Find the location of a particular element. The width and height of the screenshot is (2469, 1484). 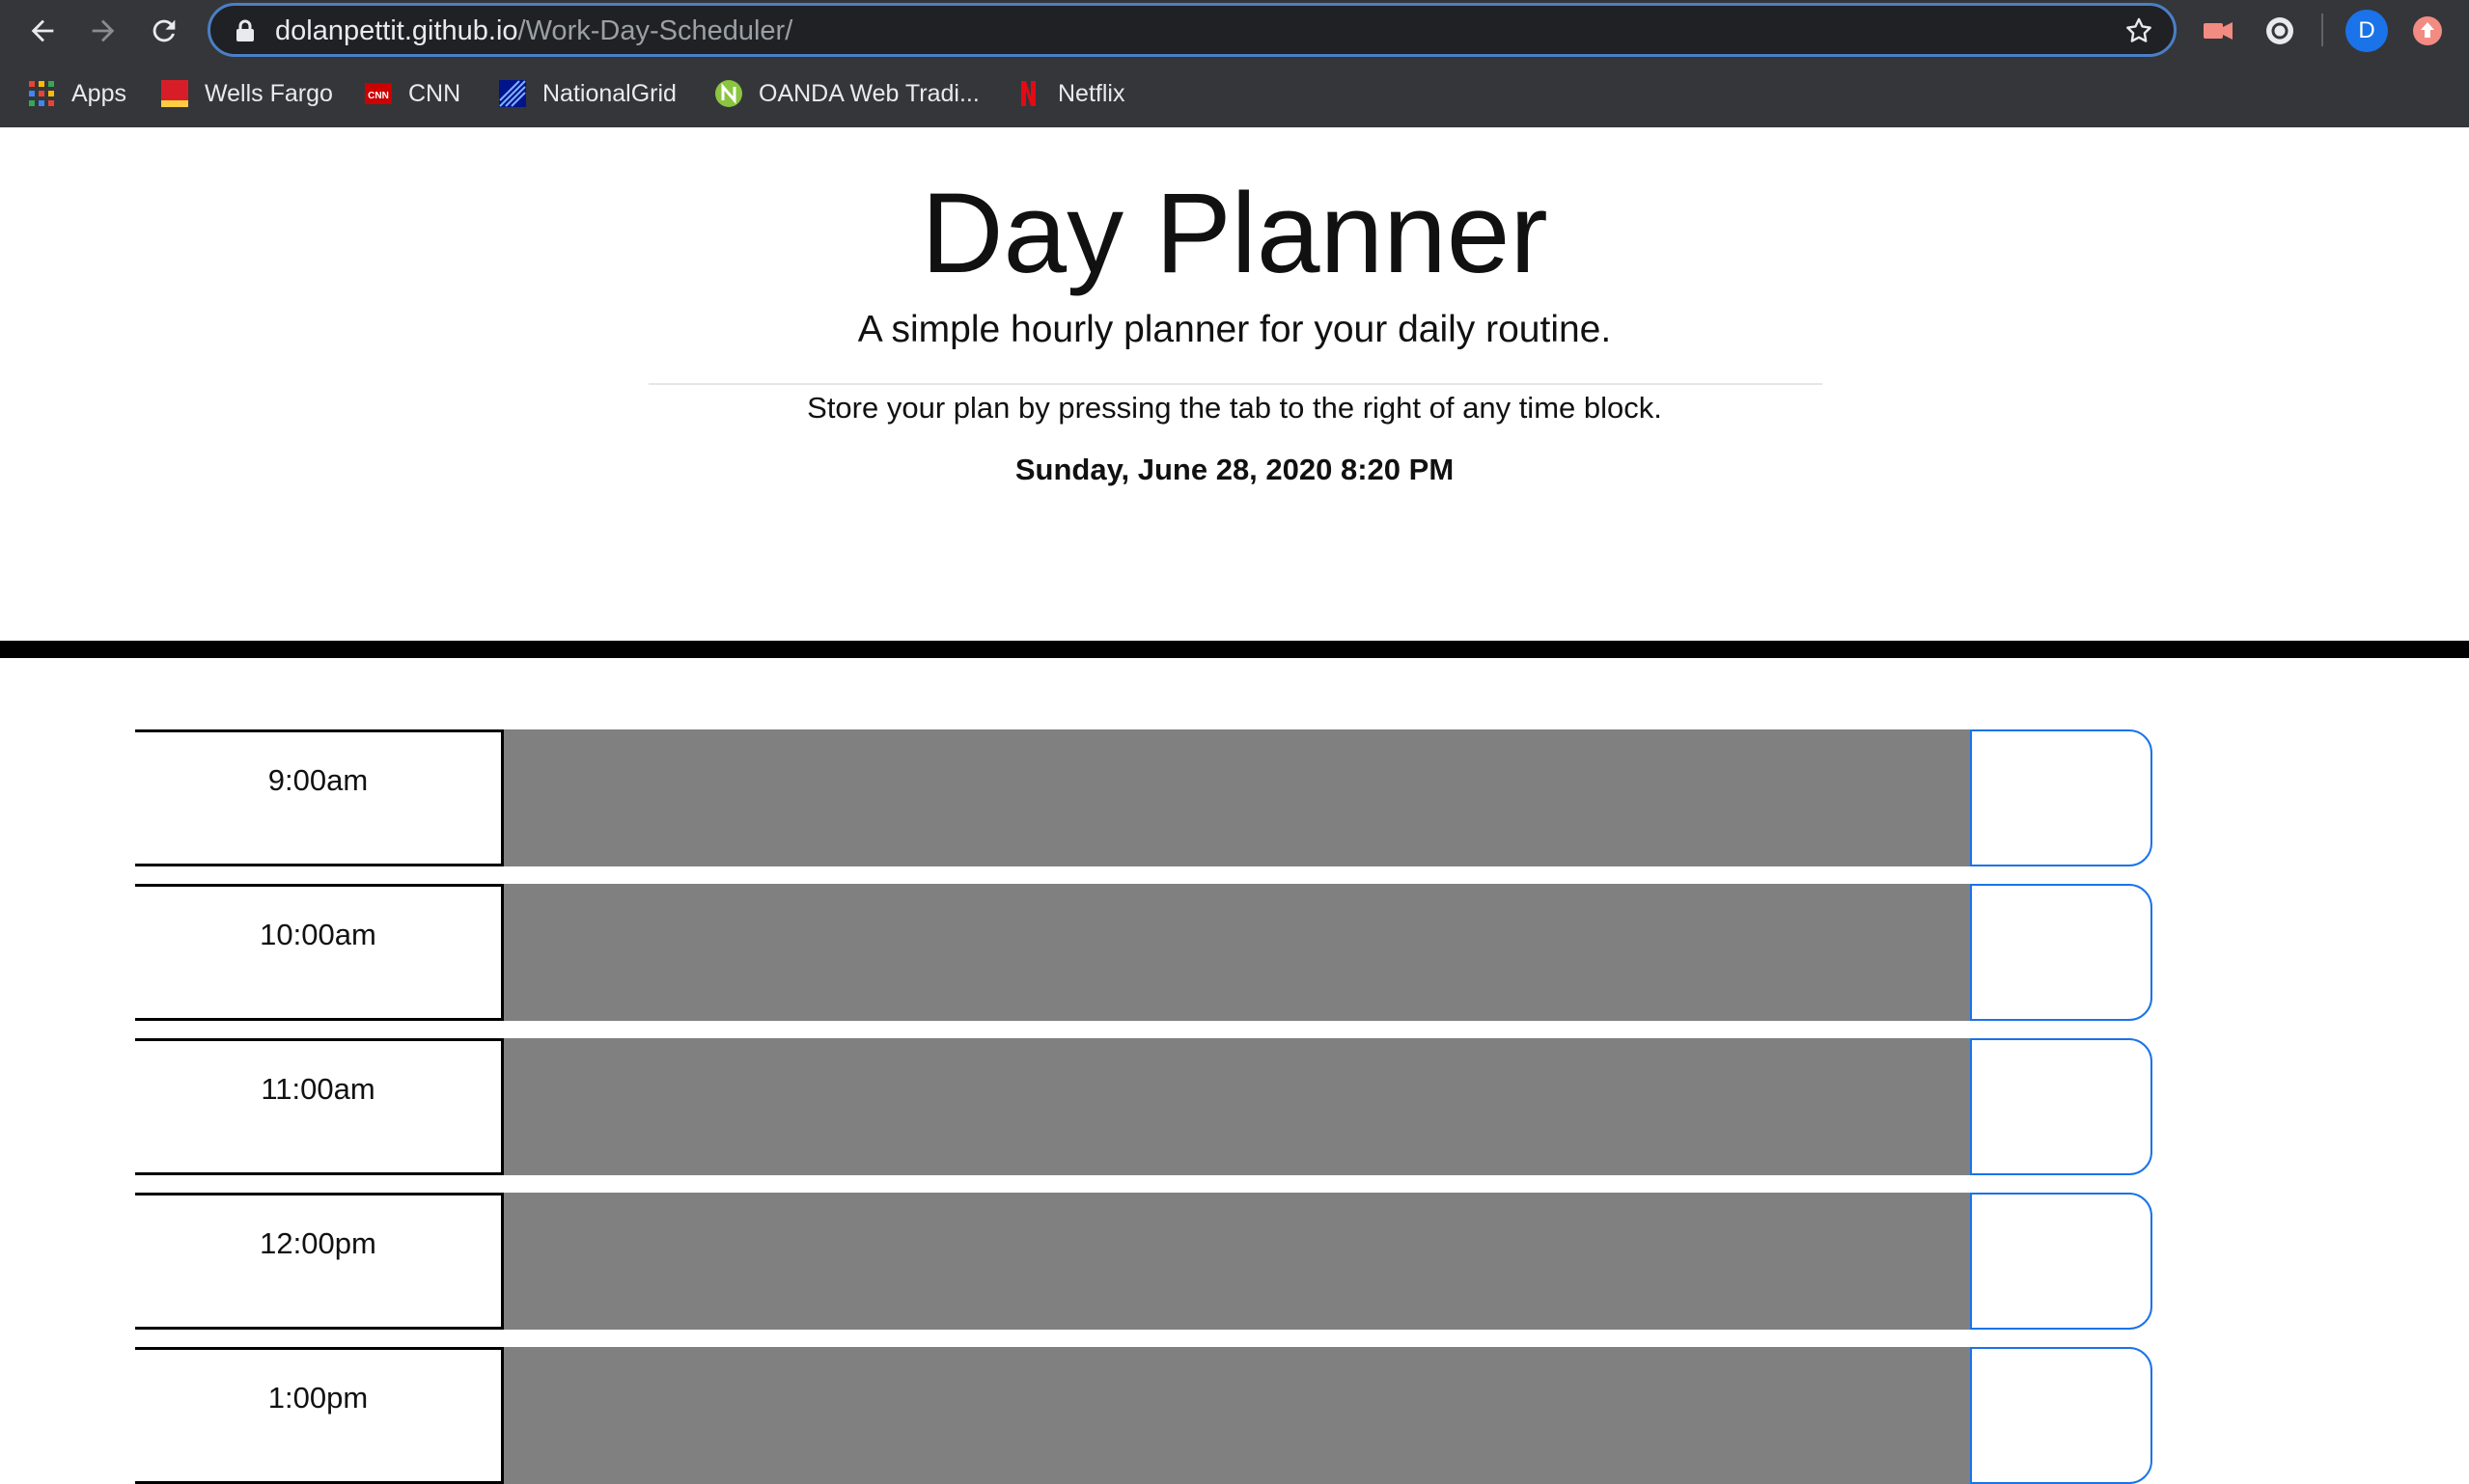

time-block-10am: 10:00am is located at coordinates (1143, 952).